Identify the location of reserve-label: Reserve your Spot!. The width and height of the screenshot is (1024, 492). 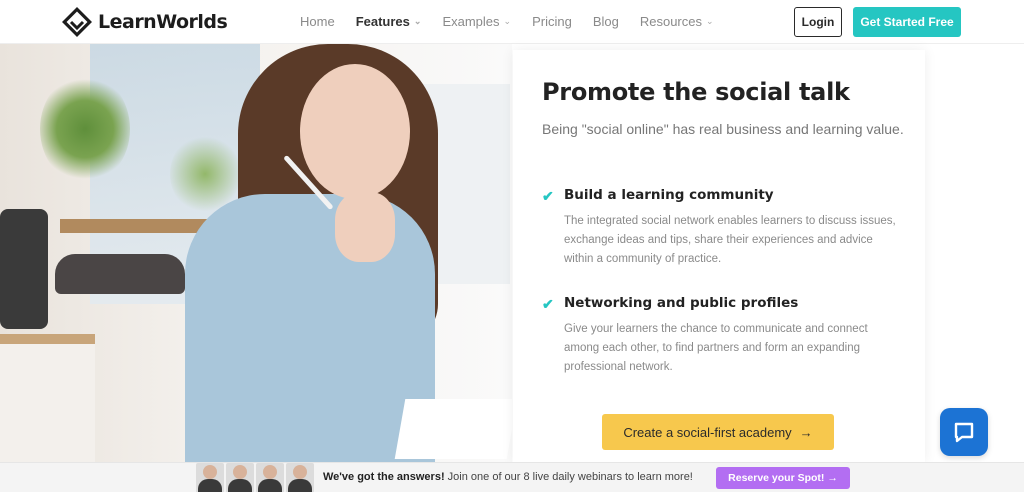
(776, 478).